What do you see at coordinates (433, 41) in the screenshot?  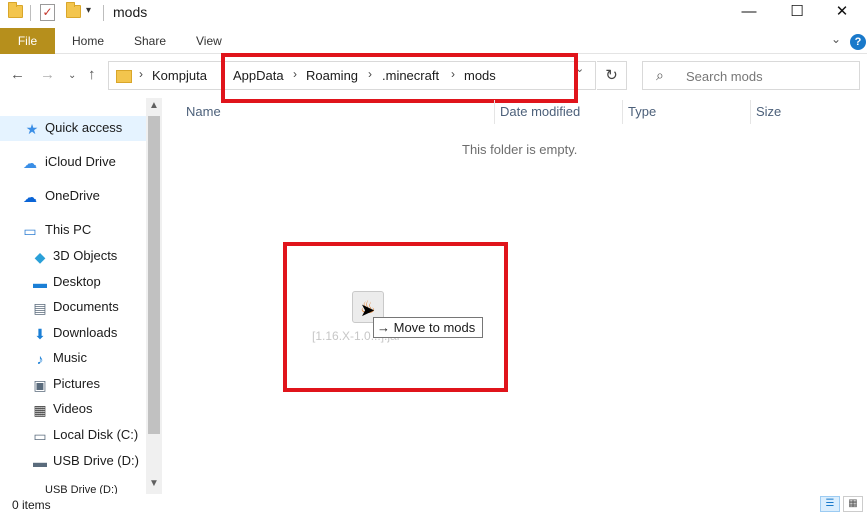 I see `ribbon: File Home Share View ⌄ ?` at bounding box center [433, 41].